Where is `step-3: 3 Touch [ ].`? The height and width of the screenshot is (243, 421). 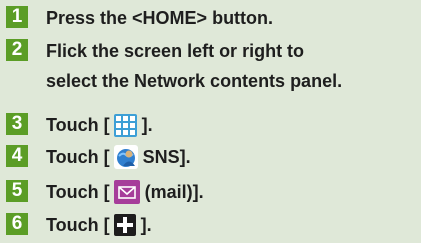 step-3: 3 Touch [ ]. is located at coordinates (79, 125).